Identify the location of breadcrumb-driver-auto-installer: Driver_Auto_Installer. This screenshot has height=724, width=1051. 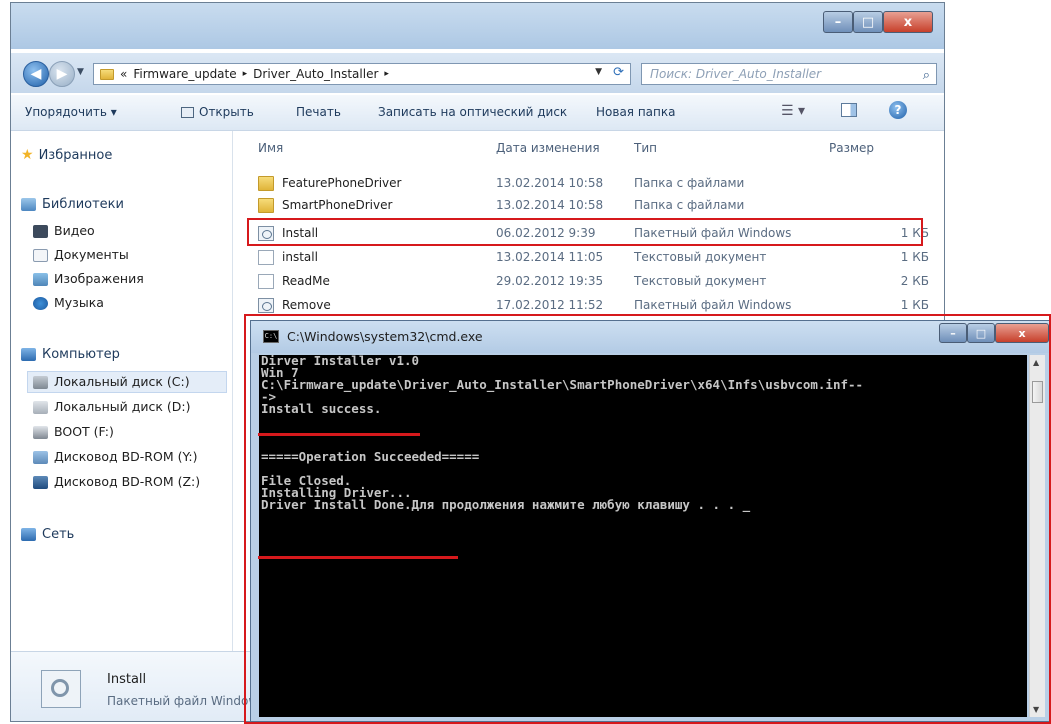
(315, 74).